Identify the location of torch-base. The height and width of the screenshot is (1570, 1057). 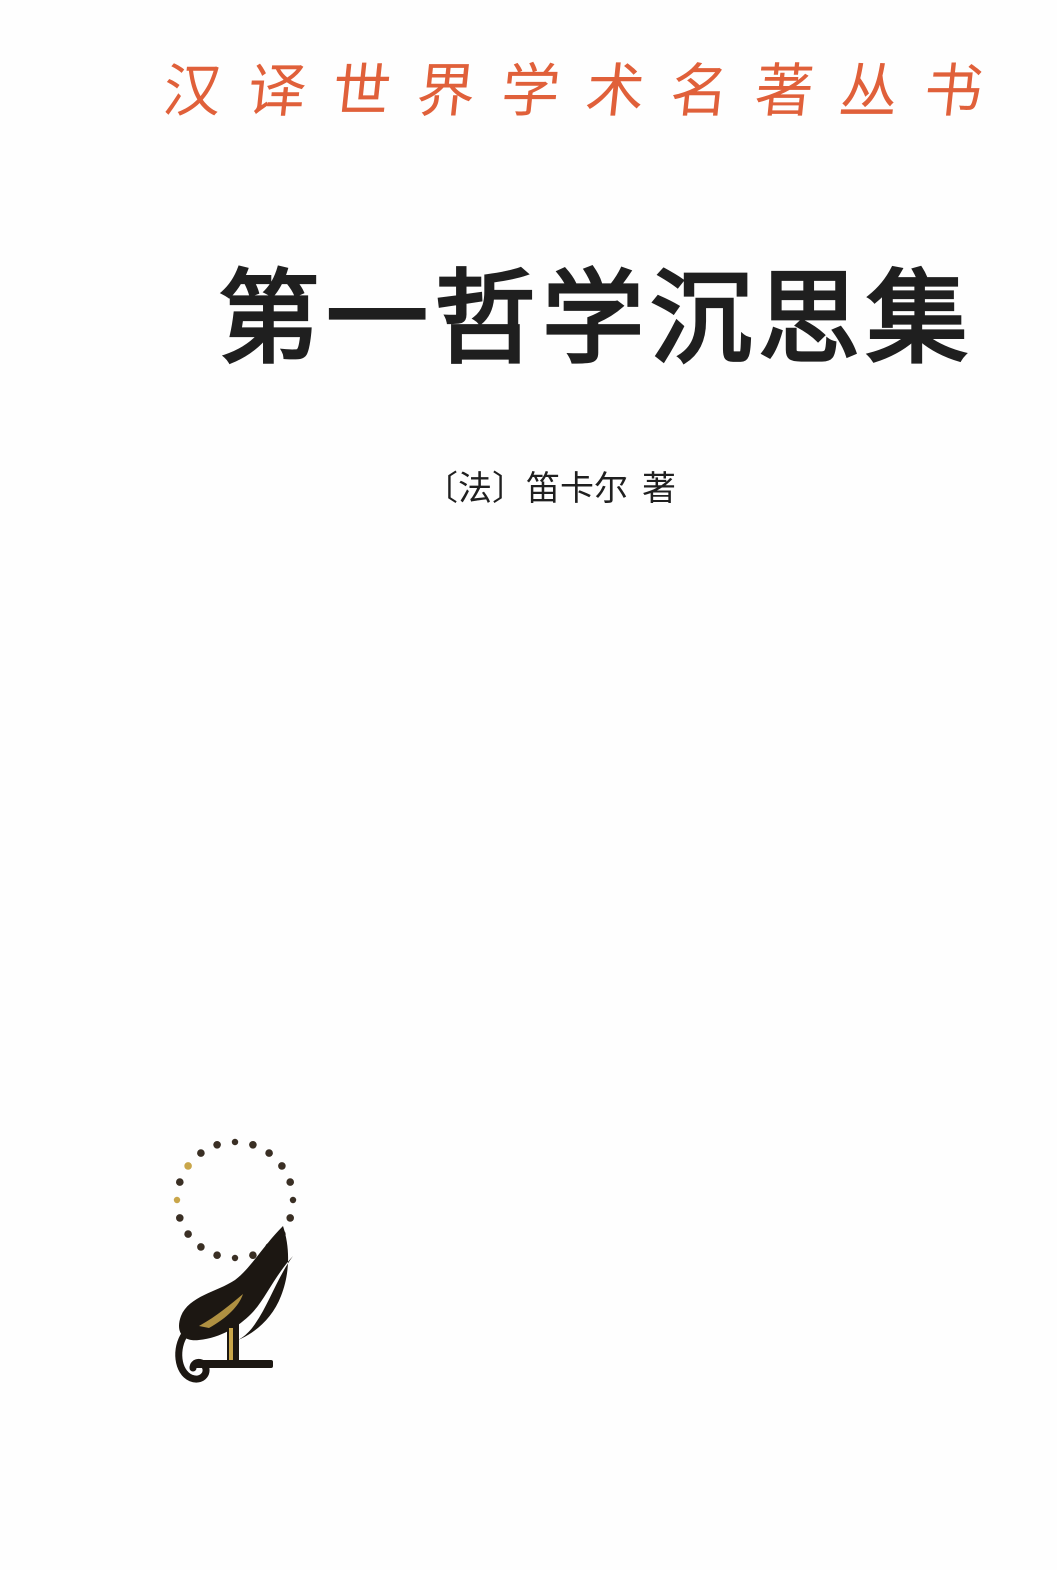
(233, 1364).